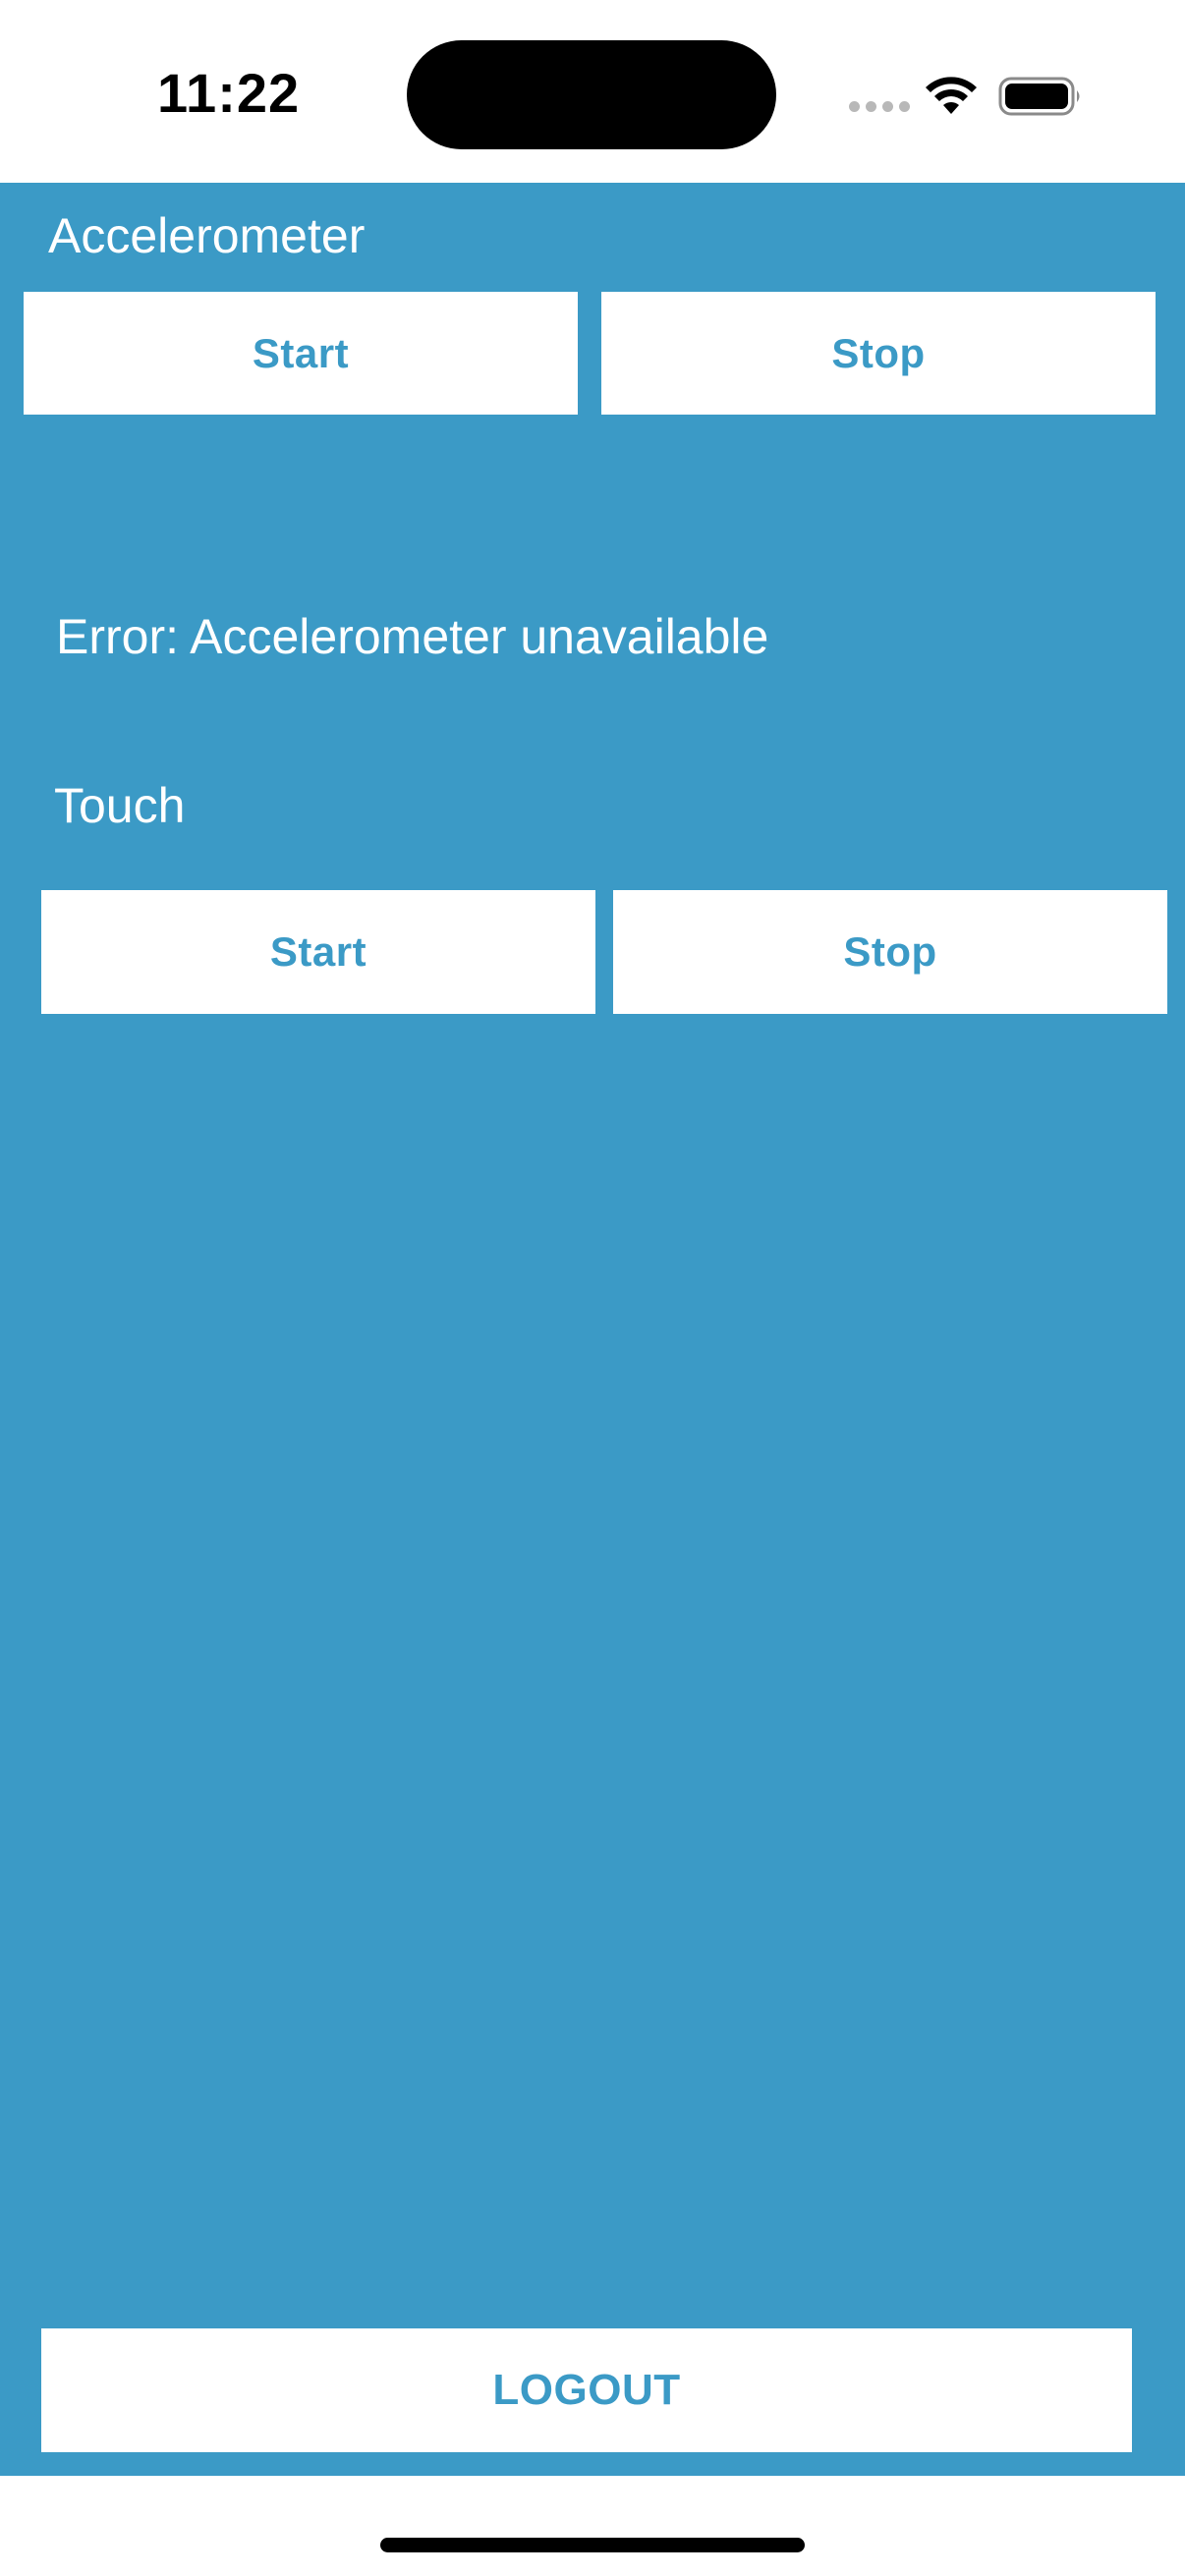  I want to click on touch-title: Touch, so click(120, 805).